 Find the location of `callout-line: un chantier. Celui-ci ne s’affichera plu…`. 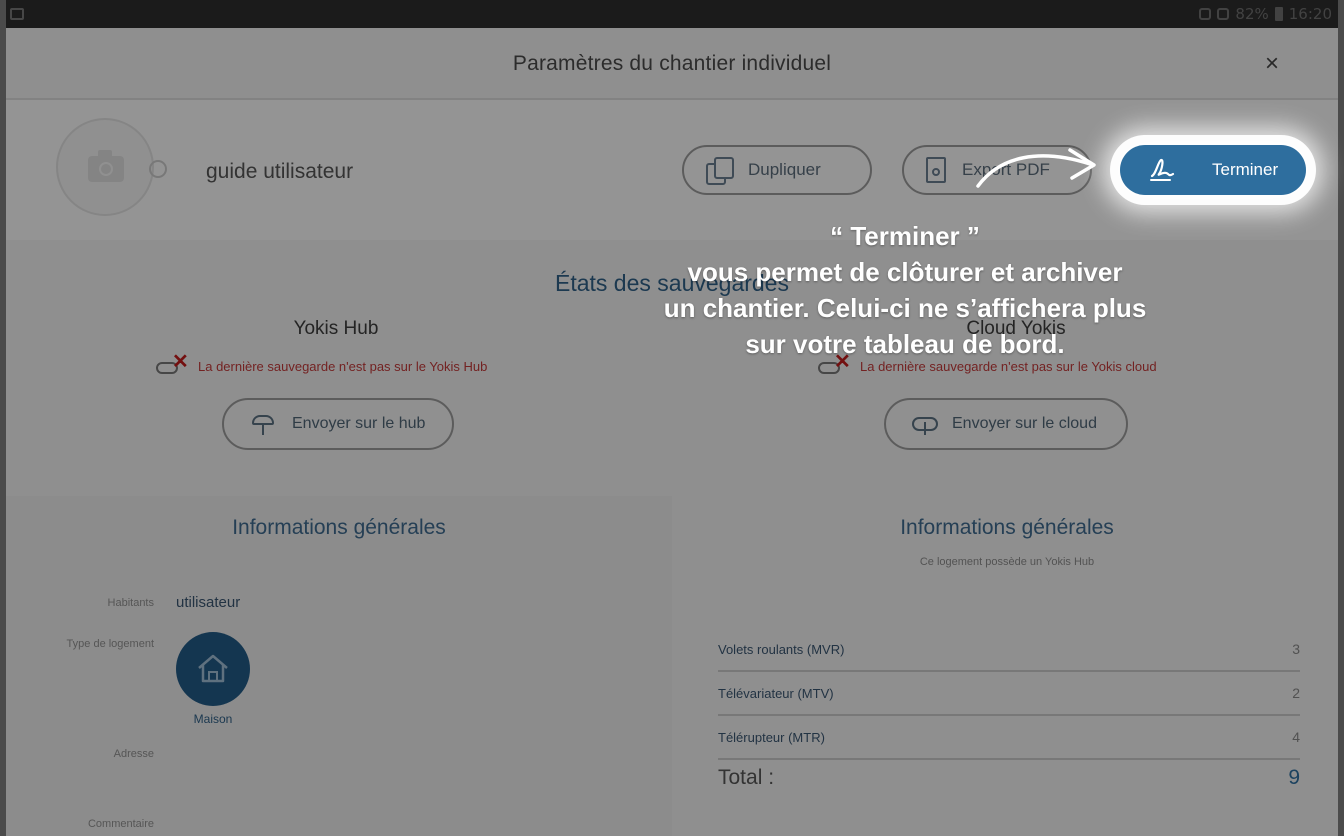

callout-line: un chantier. Celui-ci ne s’affichera plu… is located at coordinates (905, 308).